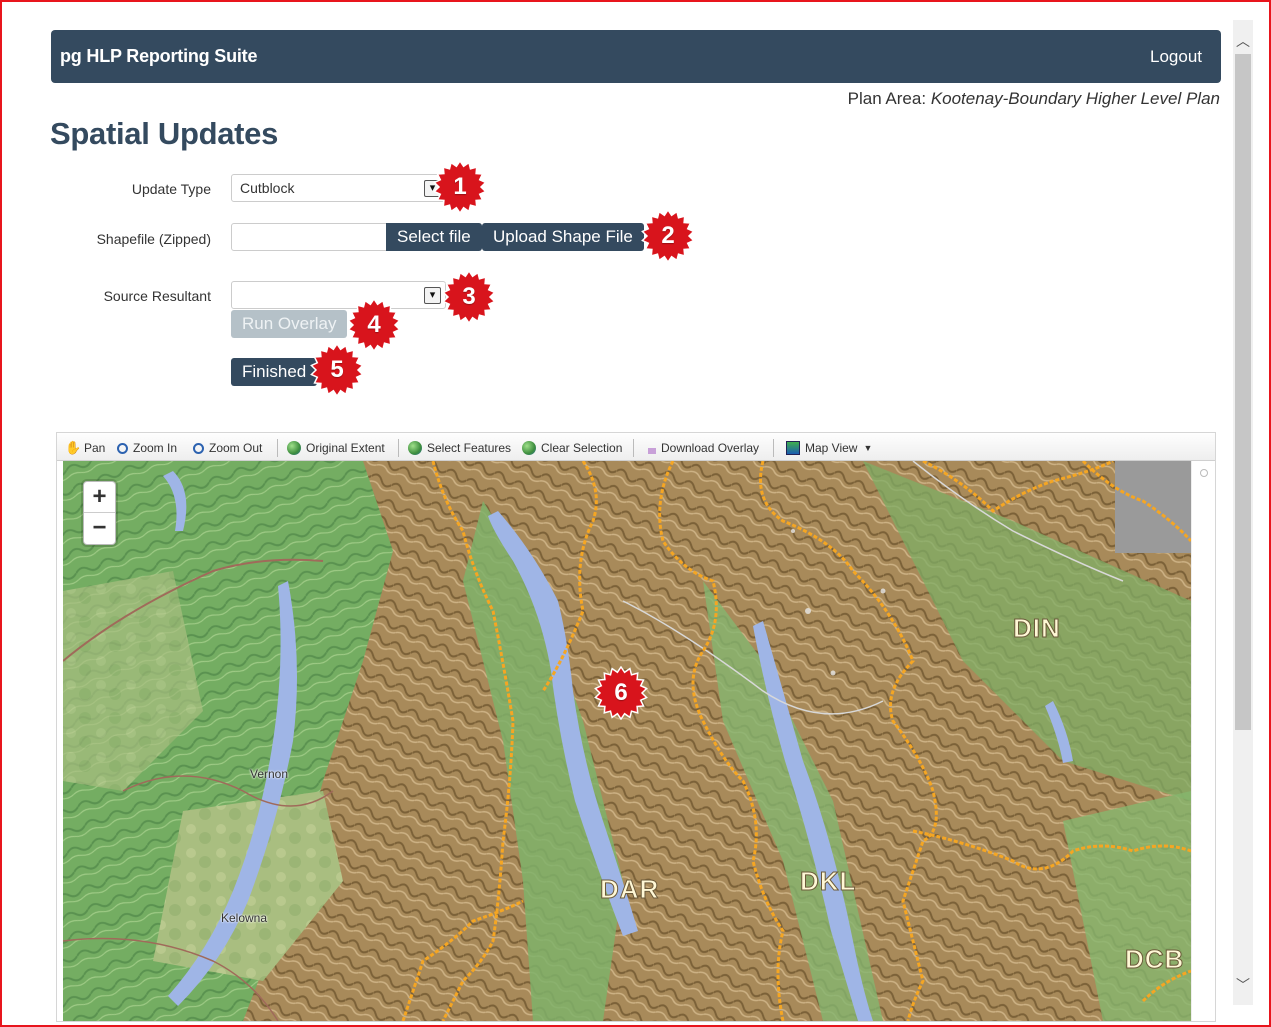 Image resolution: width=1271 pixels, height=1027 pixels. I want to click on shapefile-label: Shapefile (Zipped), so click(153, 239).